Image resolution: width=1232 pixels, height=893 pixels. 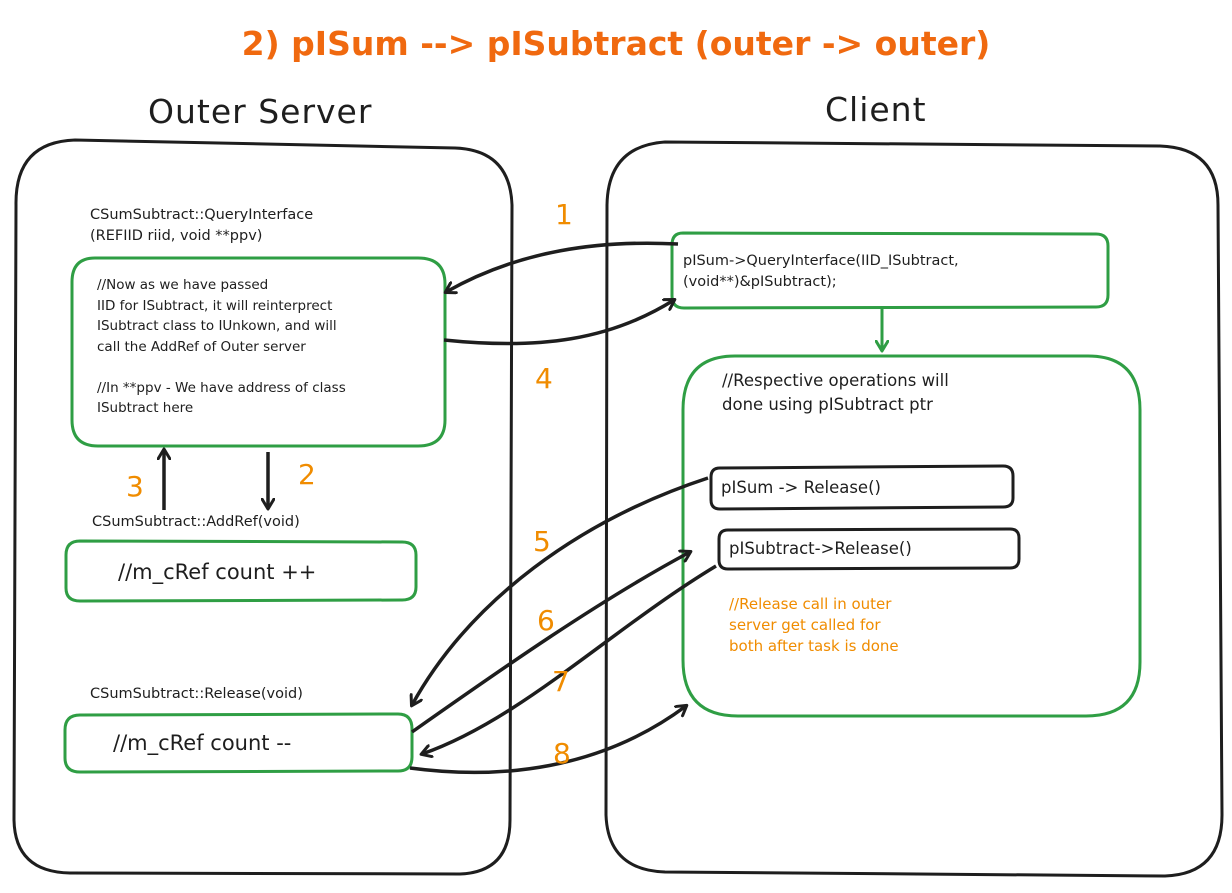 I want to click on step-1-label: 1, so click(x=564, y=214).